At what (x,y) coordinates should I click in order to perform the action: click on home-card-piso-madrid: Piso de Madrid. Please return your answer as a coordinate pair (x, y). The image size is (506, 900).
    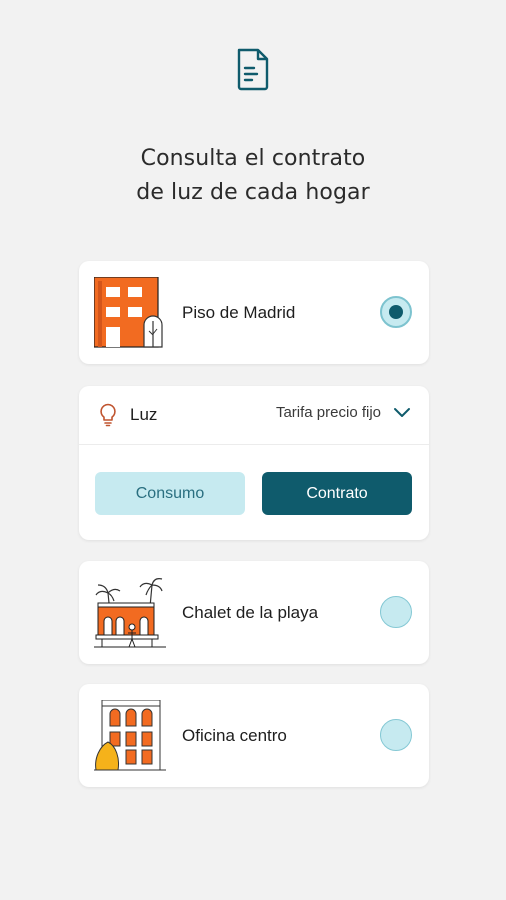
    Looking at the image, I should click on (254, 312).